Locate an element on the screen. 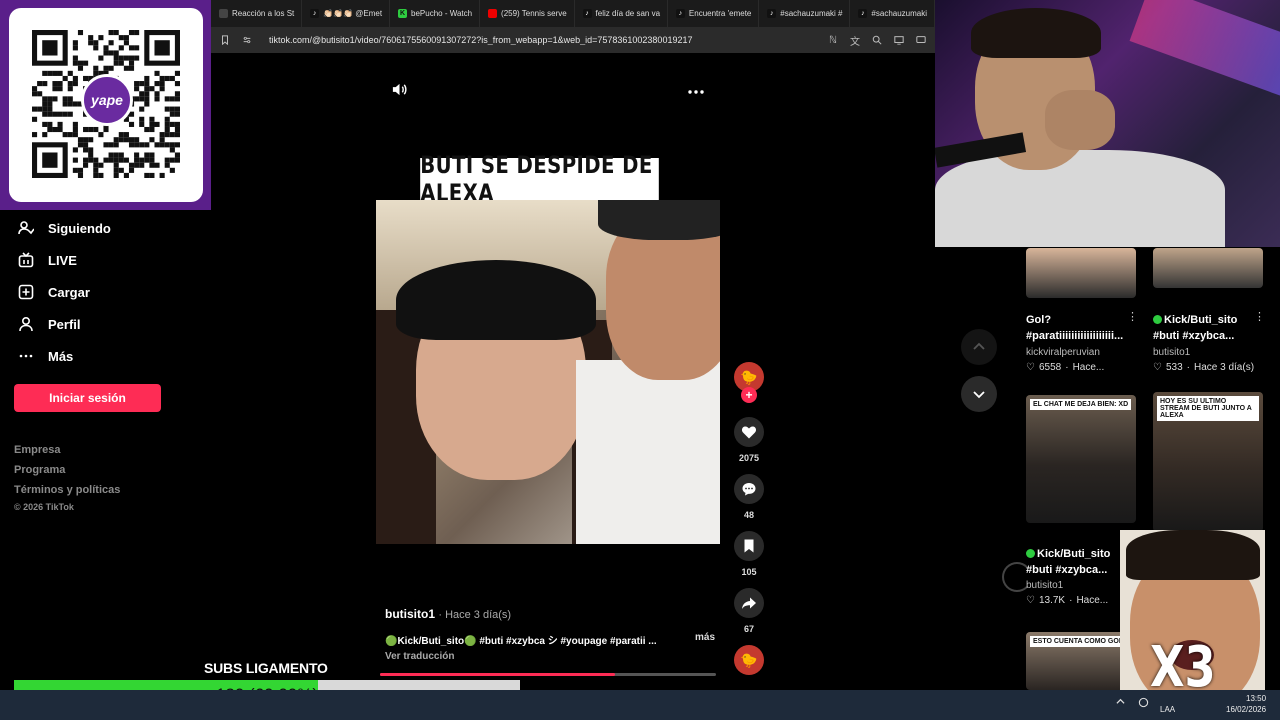  previous-video-button is located at coordinates (979, 347).